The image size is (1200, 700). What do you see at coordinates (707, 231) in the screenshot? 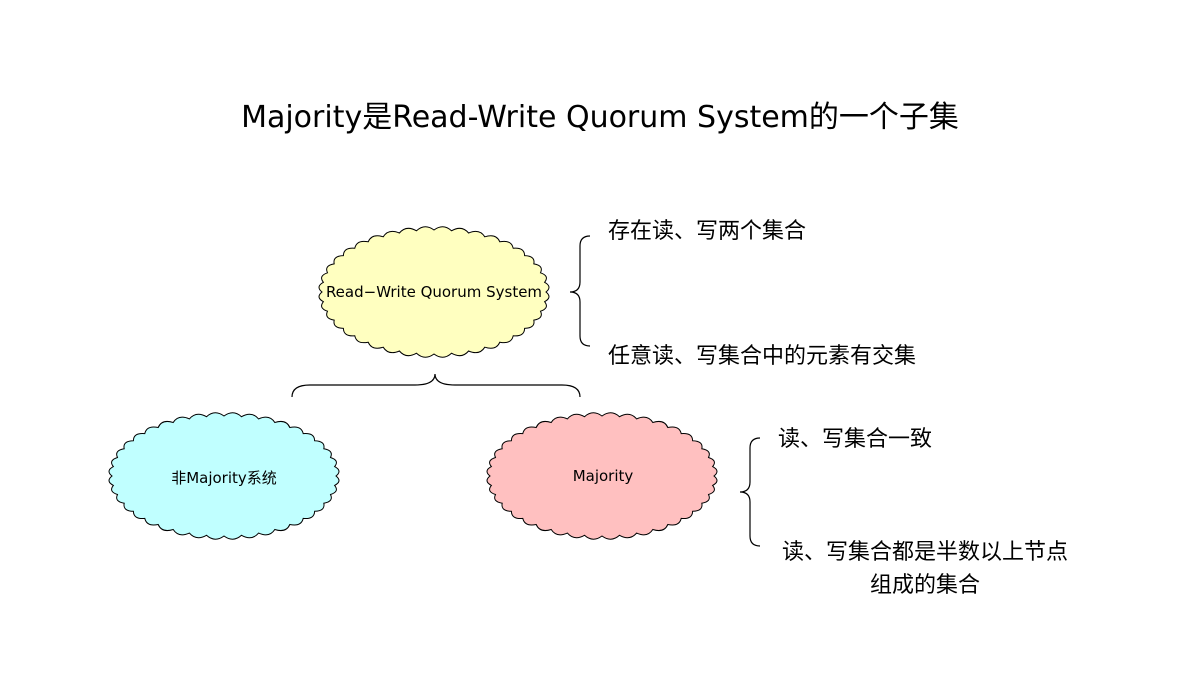
I see `rw-property-1: 存在读、写两个集合` at bounding box center [707, 231].